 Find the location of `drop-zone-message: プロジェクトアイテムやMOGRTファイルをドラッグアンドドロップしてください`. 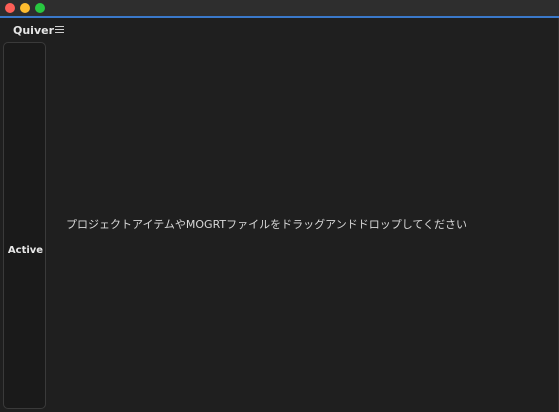

drop-zone-message: プロジェクトアイテムやMOGRTファイルをドラッグアンドドロップしてください is located at coordinates (267, 224).